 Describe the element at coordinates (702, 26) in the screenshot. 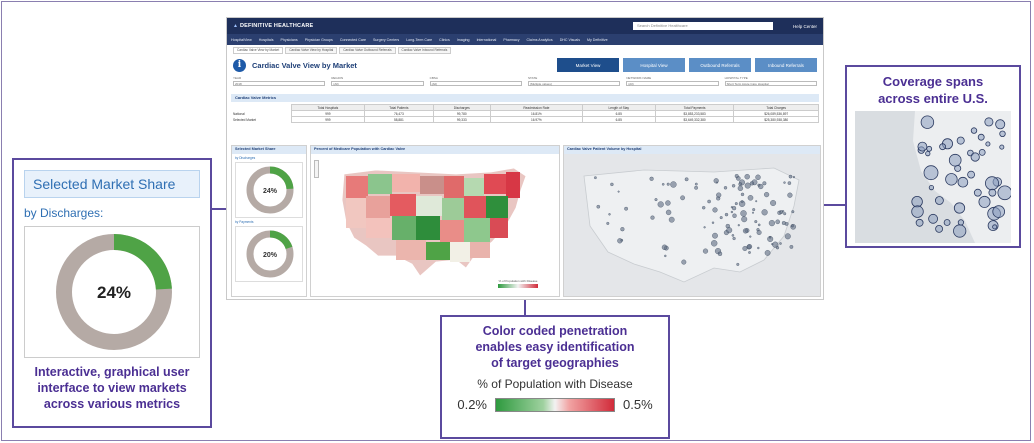

I see `search-input: Search Definitive Healthcare` at that location.